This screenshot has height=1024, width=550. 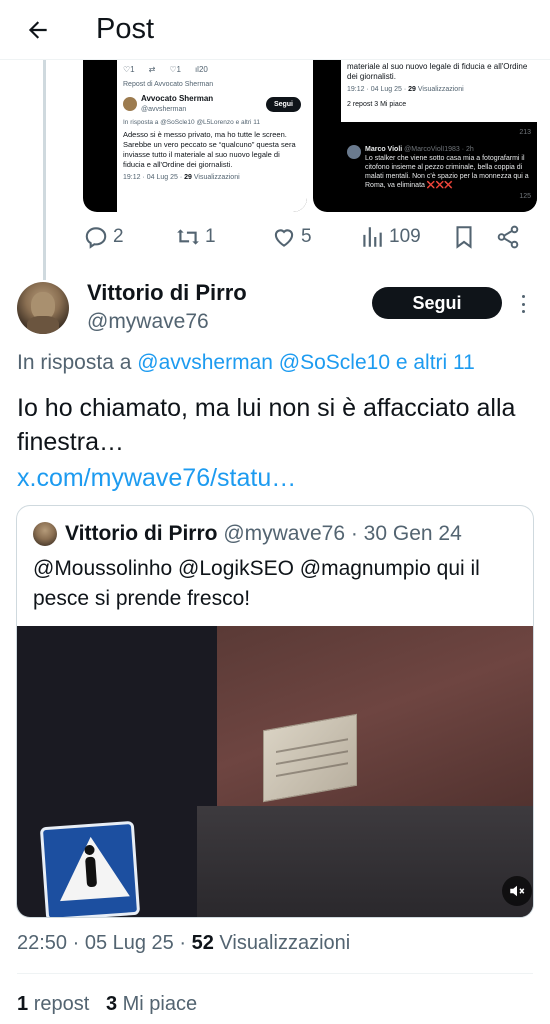 What do you see at coordinates (53, 1004) in the screenshot?
I see `reposts-stat: 1 repost` at bounding box center [53, 1004].